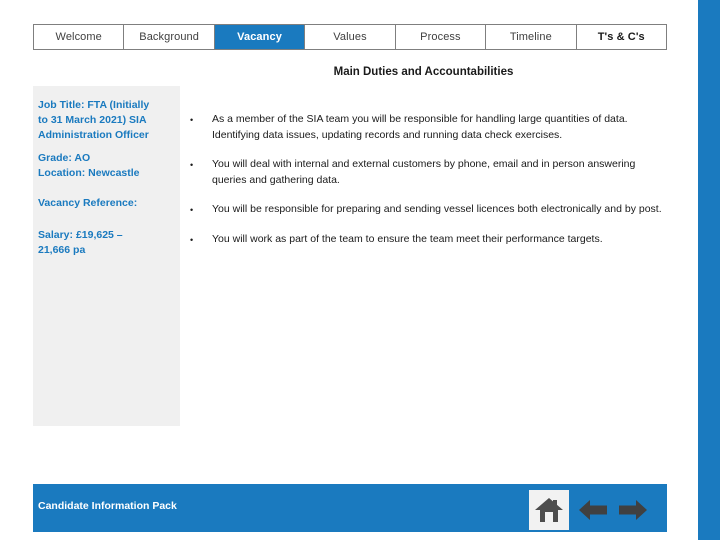 This screenshot has width=720, height=540. Describe the element at coordinates (709, 270) in the screenshot. I see `right-edge-bar` at that location.